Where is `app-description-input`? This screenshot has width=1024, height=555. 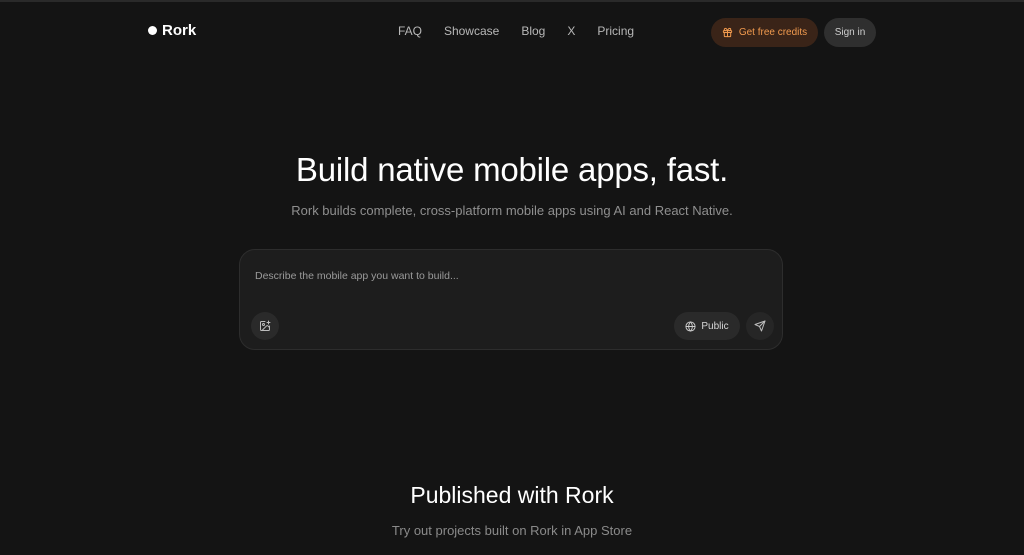
app-description-input is located at coordinates (510, 276).